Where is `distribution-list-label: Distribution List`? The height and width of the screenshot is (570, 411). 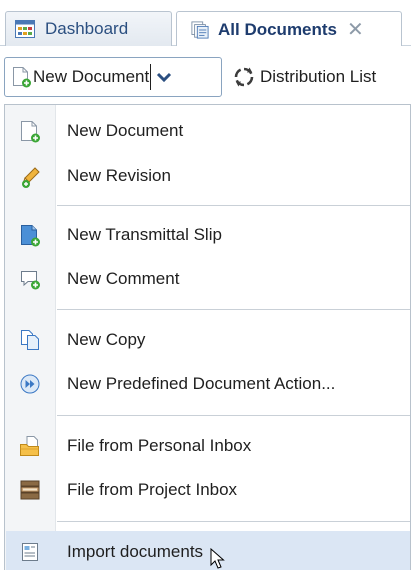 distribution-list-label: Distribution List is located at coordinates (318, 76).